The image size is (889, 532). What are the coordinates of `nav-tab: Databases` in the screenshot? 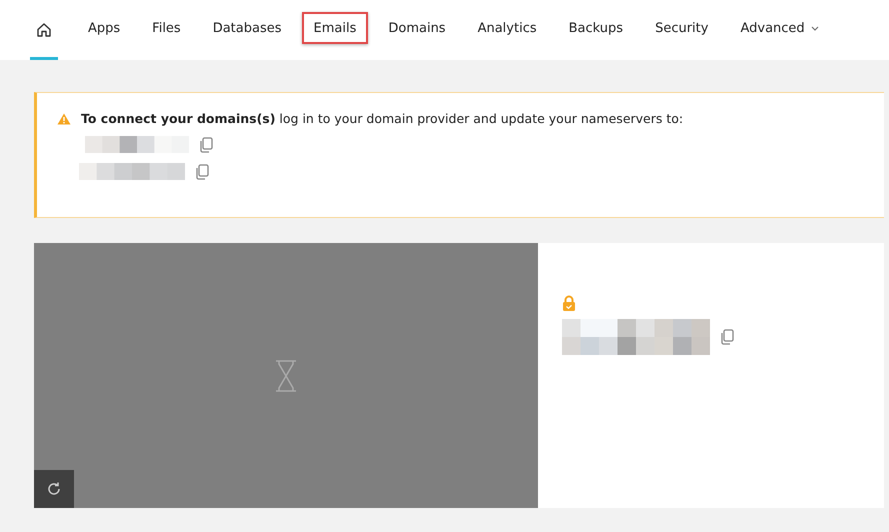 It's located at (247, 28).